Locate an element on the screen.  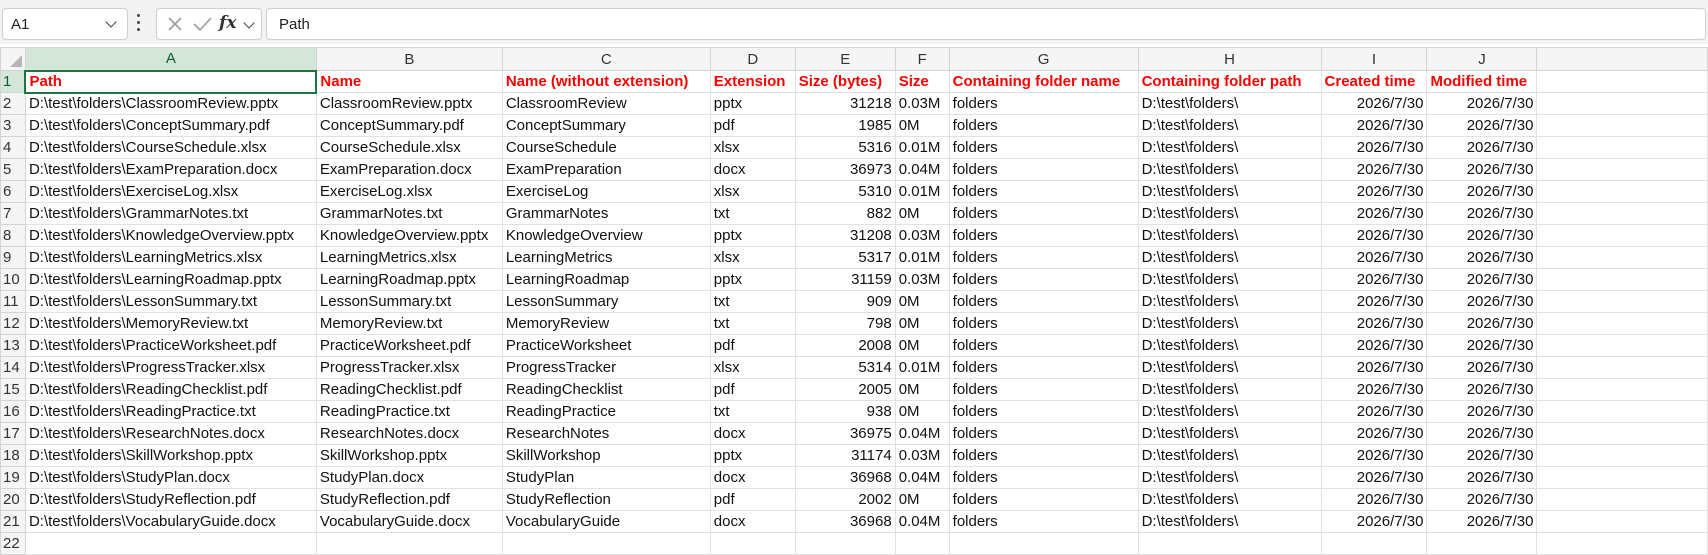
cell: SkillWorkshop.pptx is located at coordinates (409, 455).